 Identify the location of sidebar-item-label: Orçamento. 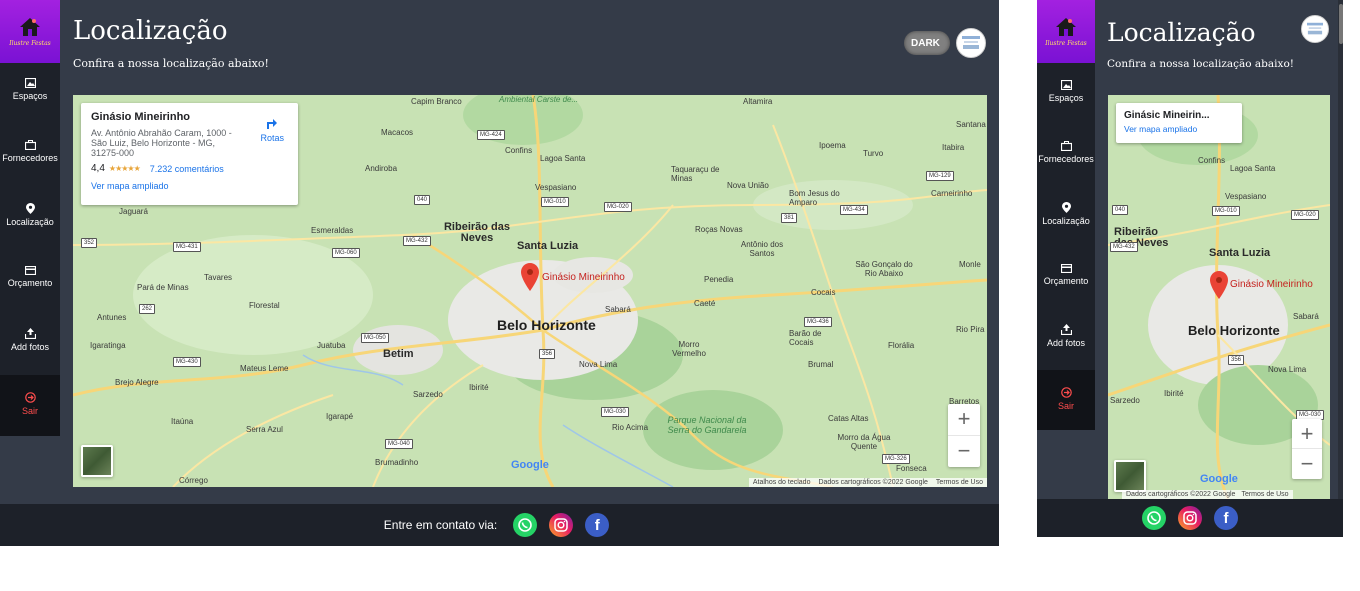
(30, 283).